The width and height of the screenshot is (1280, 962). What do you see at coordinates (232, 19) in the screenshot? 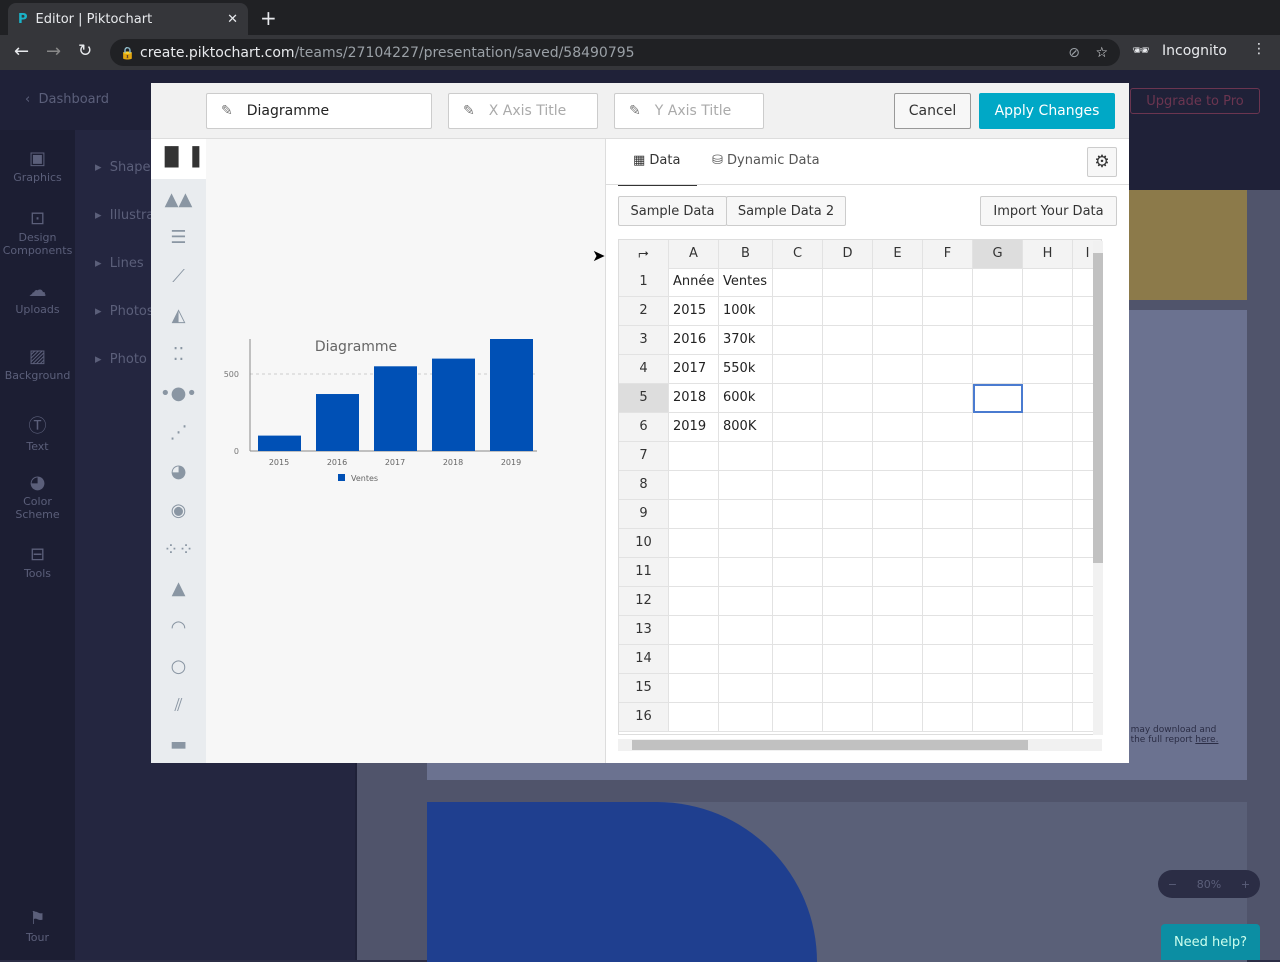
I see `close-tab-icon: ✕` at bounding box center [232, 19].